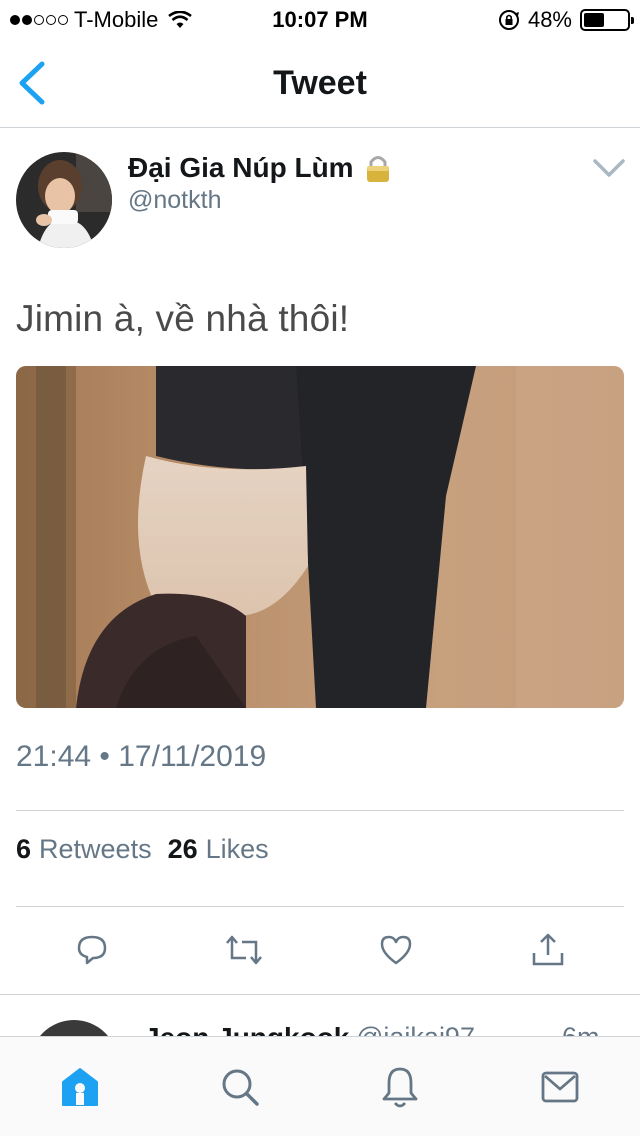 The width and height of the screenshot is (640, 1136). What do you see at coordinates (182, 849) in the screenshot?
I see `likes-count: 26` at bounding box center [182, 849].